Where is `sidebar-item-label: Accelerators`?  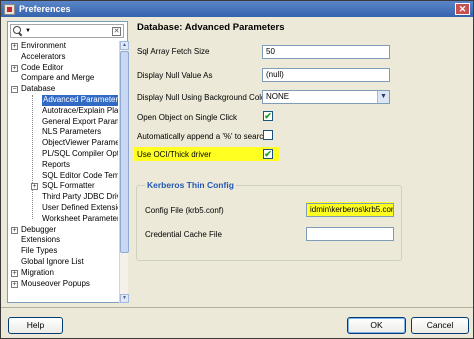
sidebar-item-label: Accelerators is located at coordinates (43, 56).